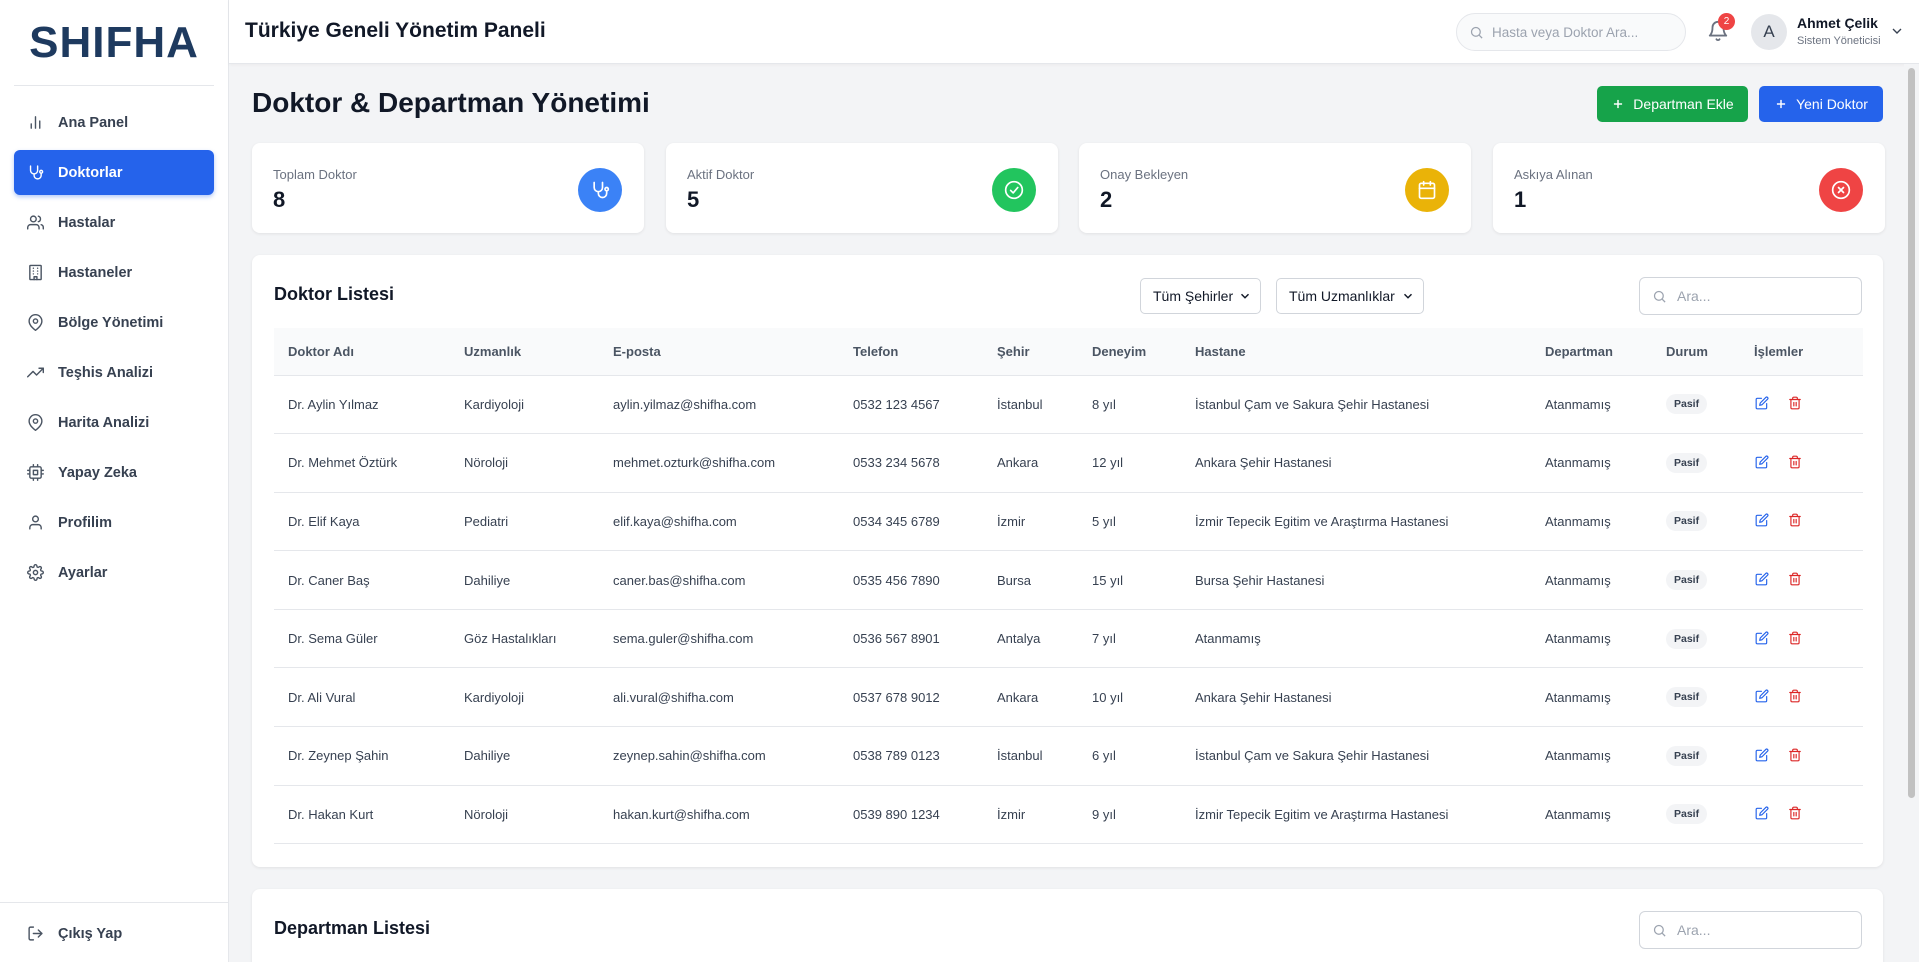 The width and height of the screenshot is (1919, 962). What do you see at coordinates (114, 933) in the screenshot?
I see `logout-button: Çıkış Yap` at bounding box center [114, 933].